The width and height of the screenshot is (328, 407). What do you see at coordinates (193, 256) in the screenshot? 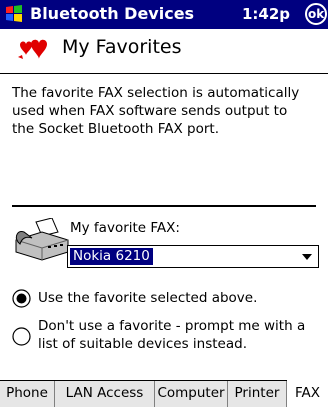
I see `favorite-fax-dropdown: Nokia 6210` at bounding box center [193, 256].